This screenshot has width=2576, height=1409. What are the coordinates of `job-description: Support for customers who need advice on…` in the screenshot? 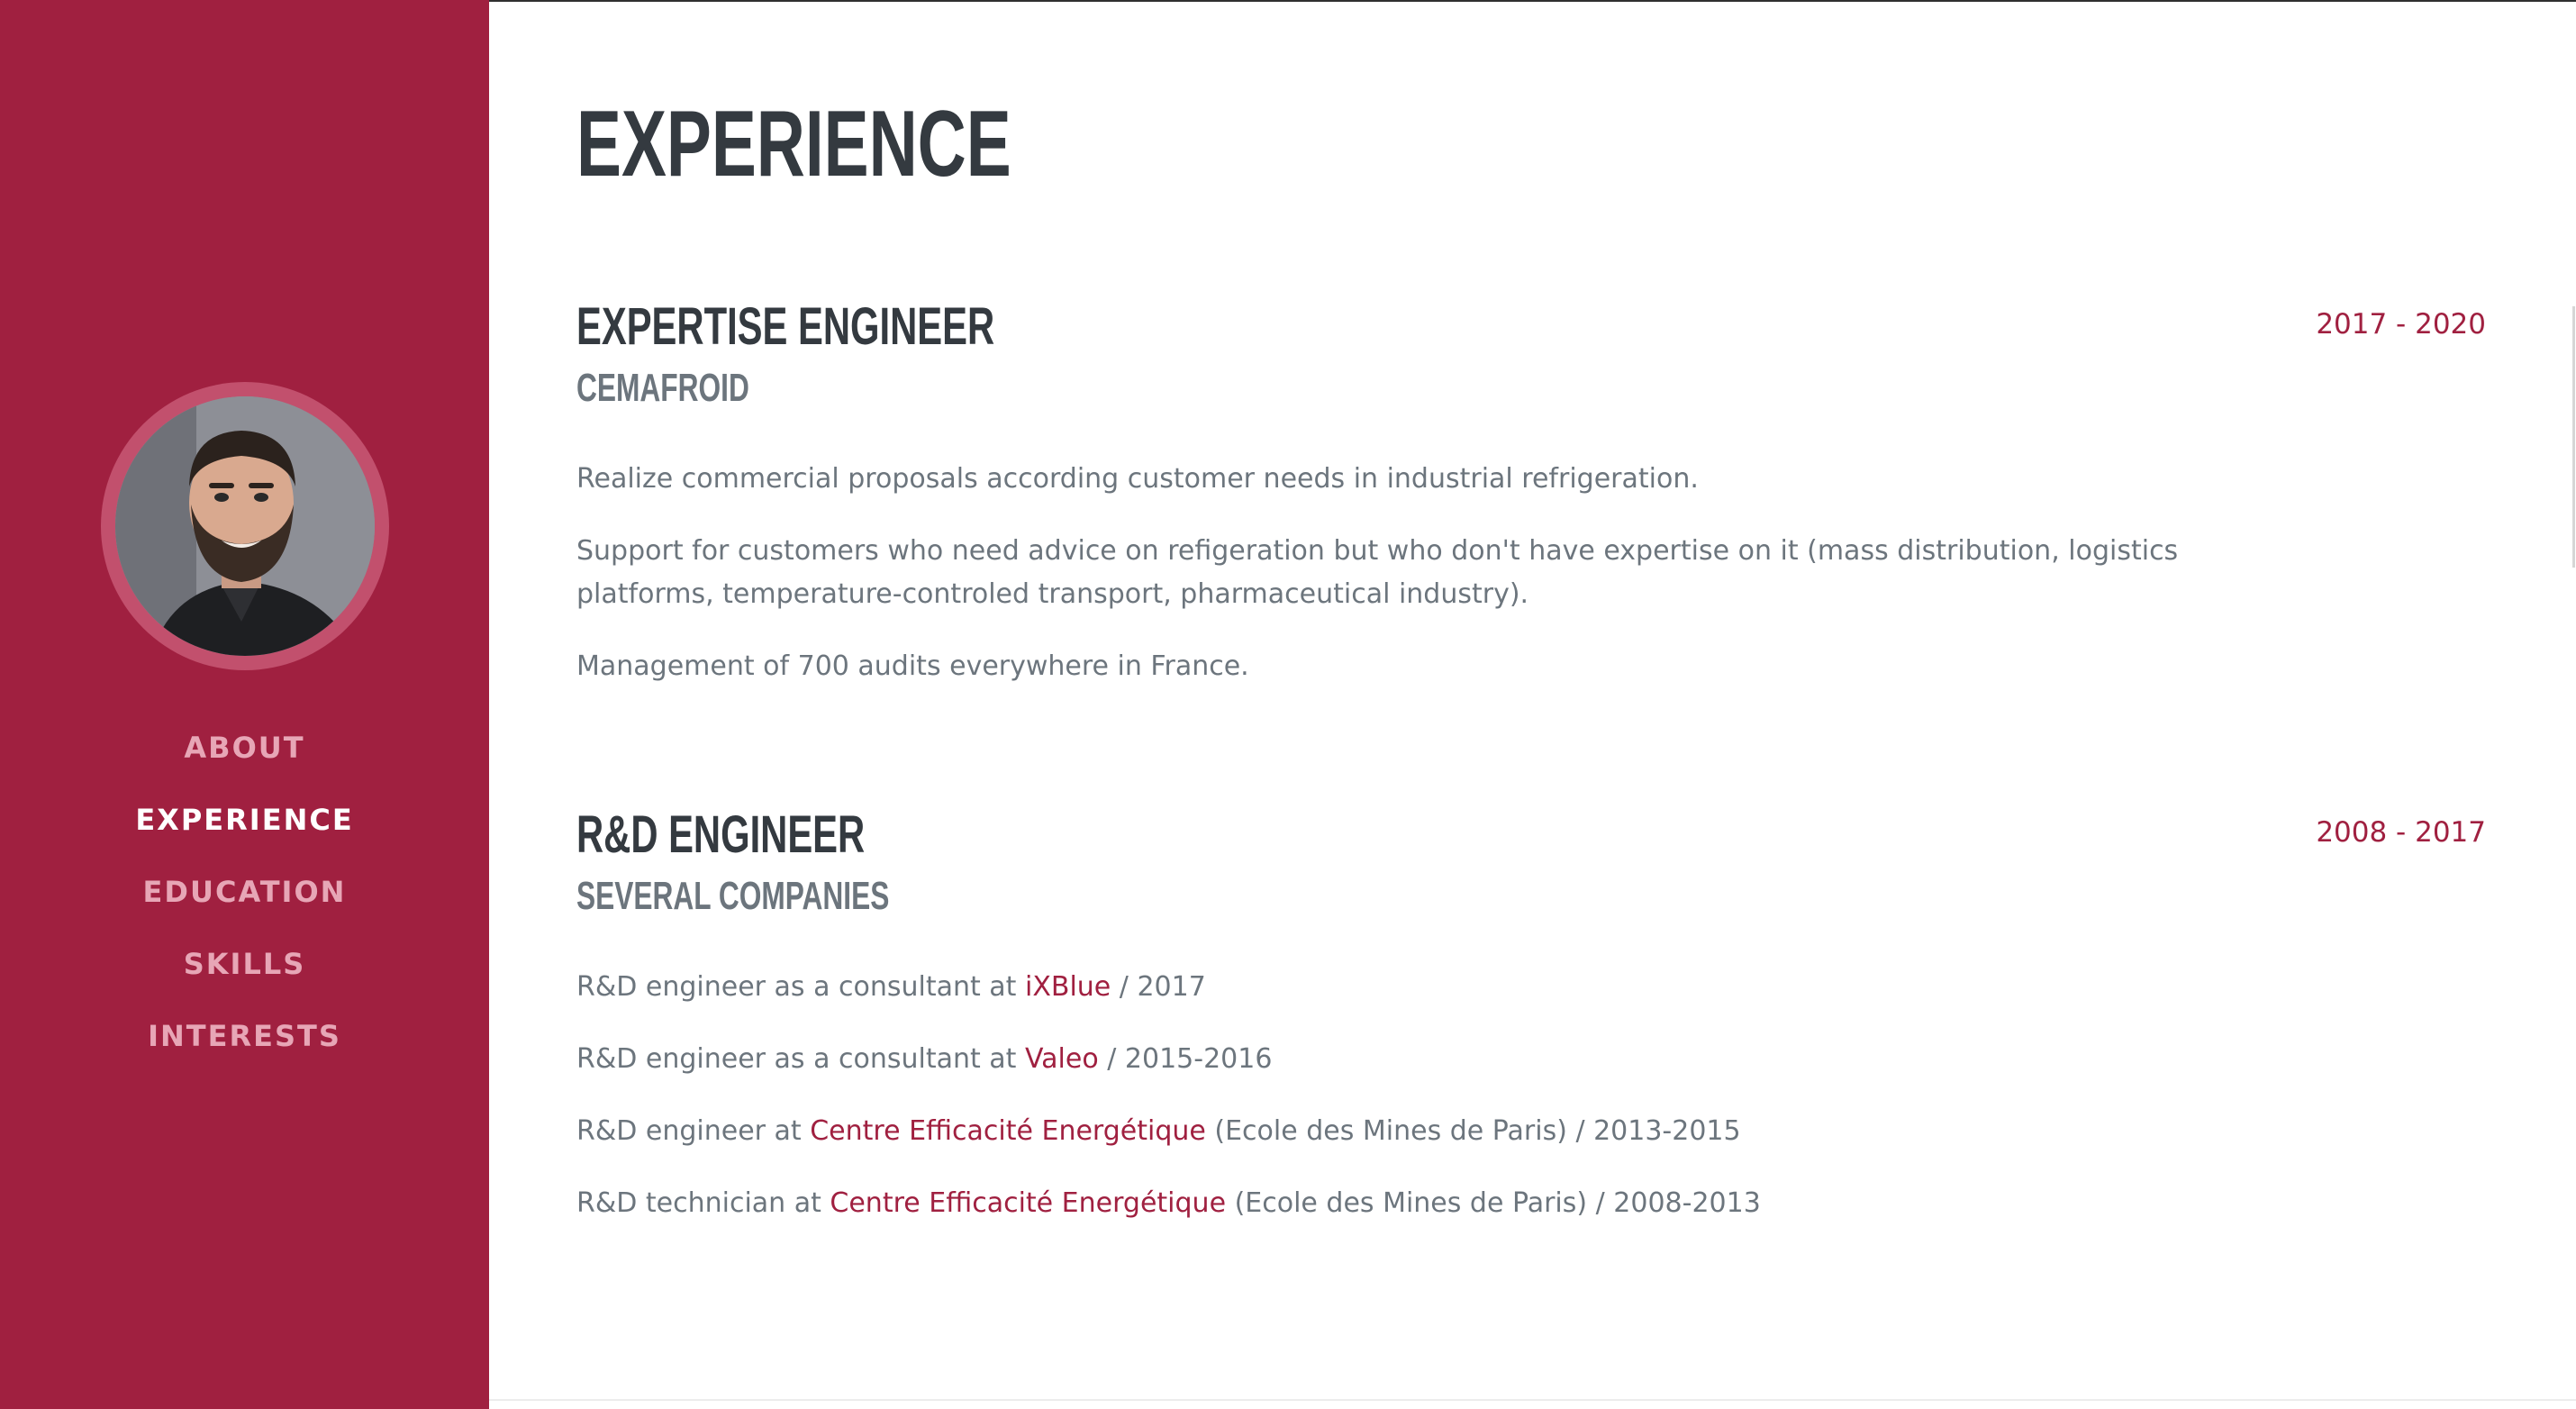 It's located at (1377, 572).